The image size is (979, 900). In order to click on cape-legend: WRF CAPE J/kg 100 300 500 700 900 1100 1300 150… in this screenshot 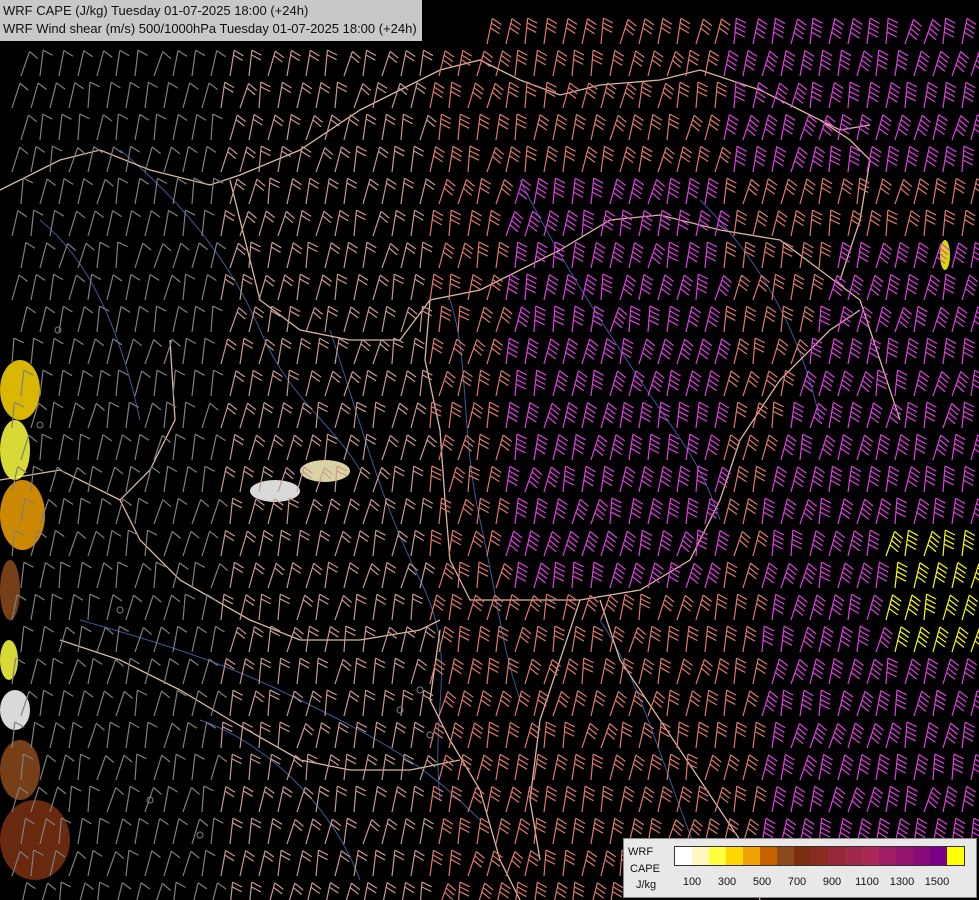, I will do `click(800, 868)`.